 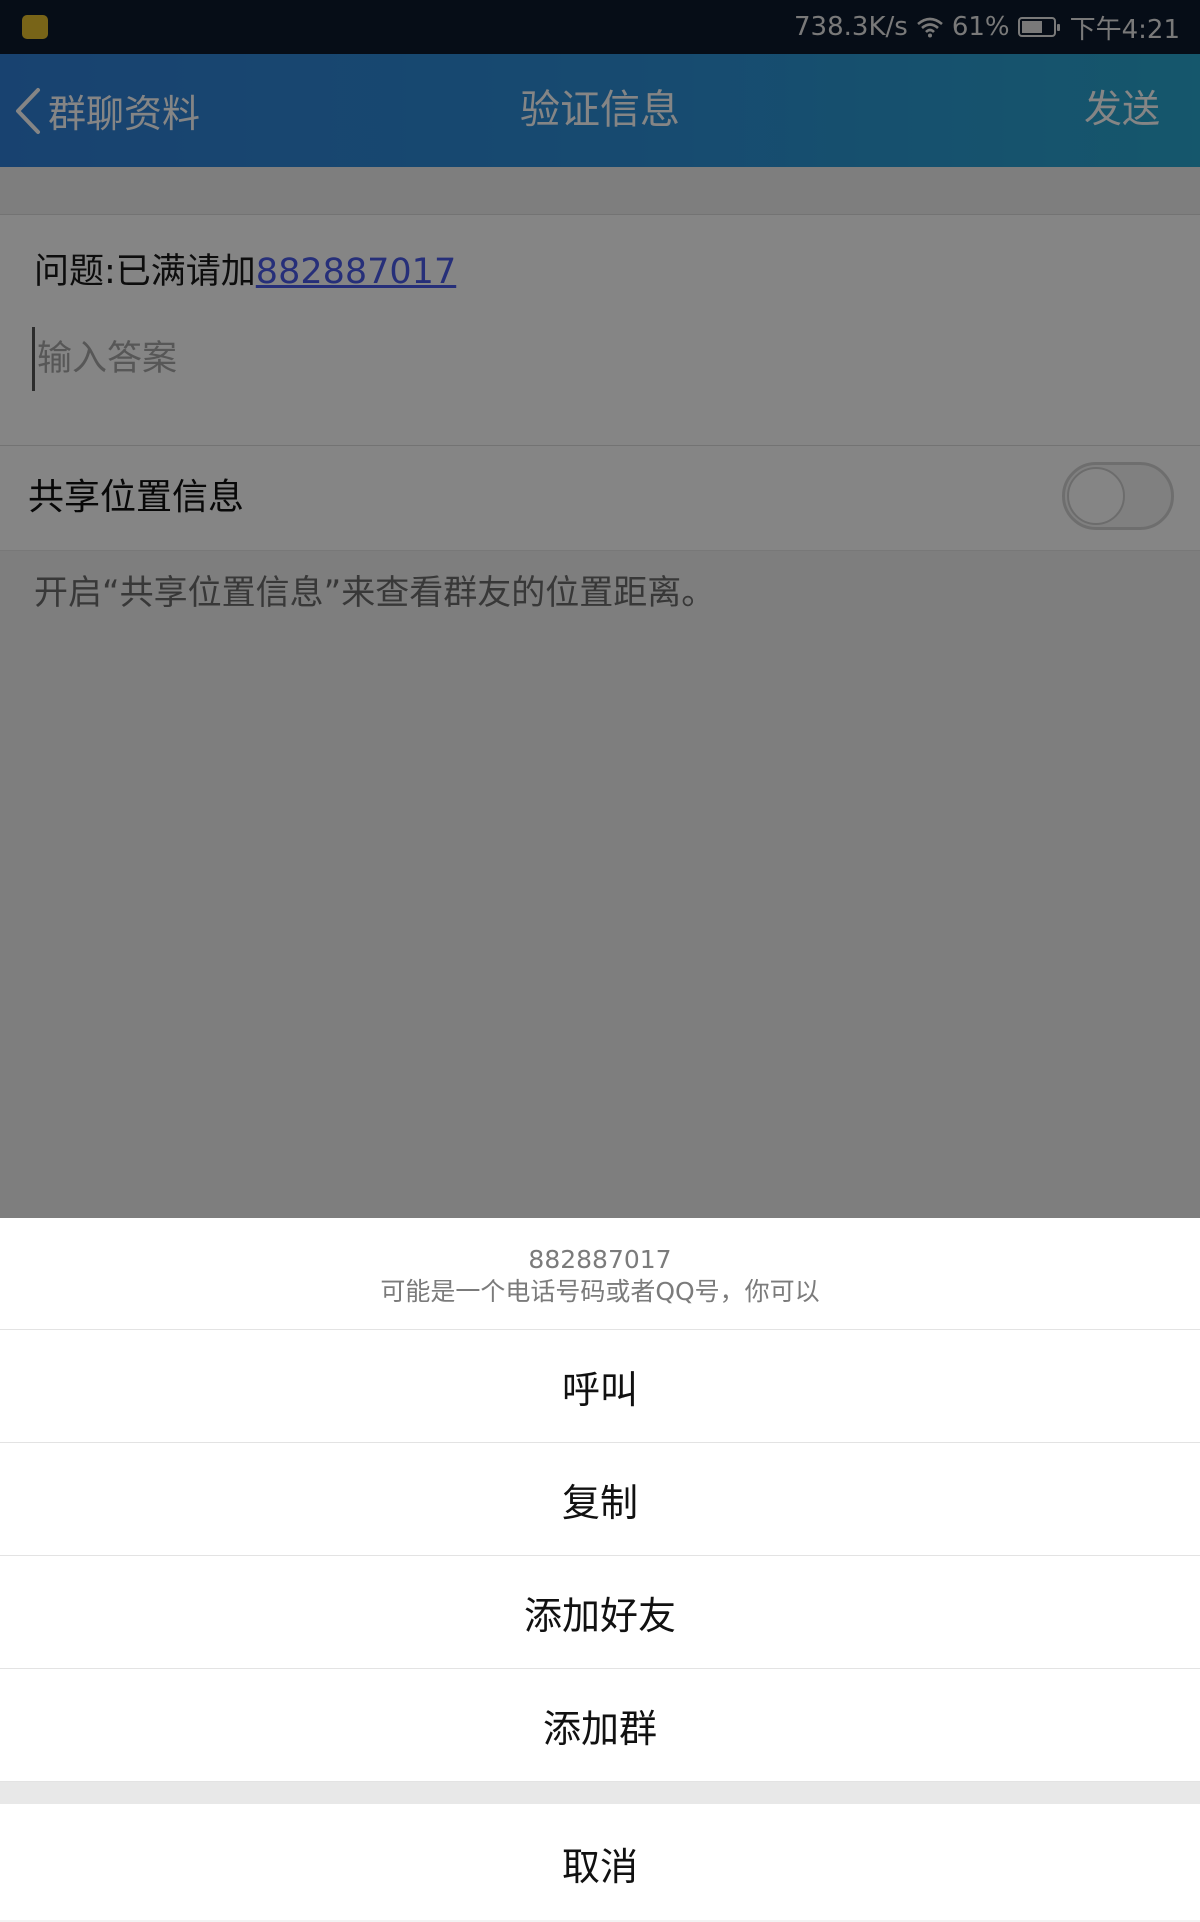 What do you see at coordinates (600, 1259) in the screenshot?
I see `action-sheet-title: 882887017` at bounding box center [600, 1259].